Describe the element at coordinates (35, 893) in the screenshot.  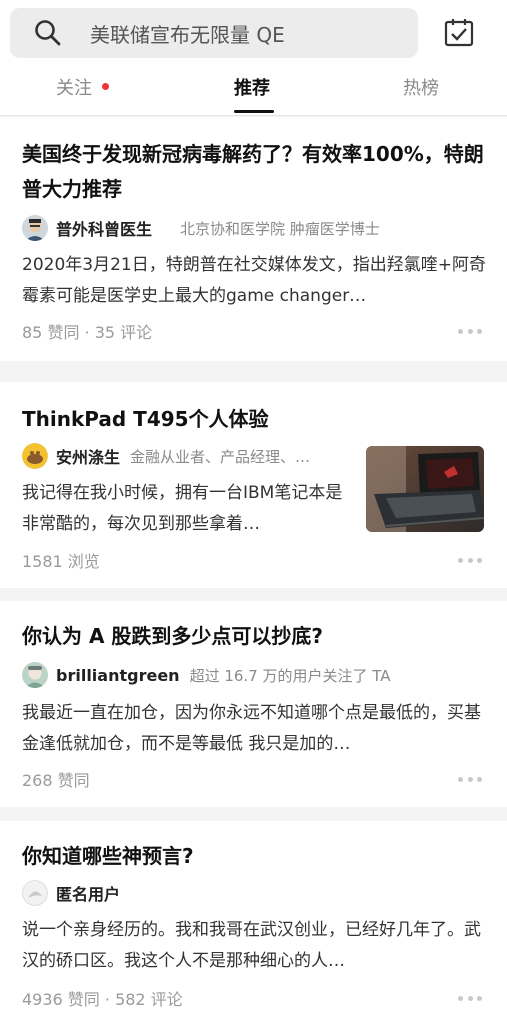
I see `anonymous-avatar` at that location.